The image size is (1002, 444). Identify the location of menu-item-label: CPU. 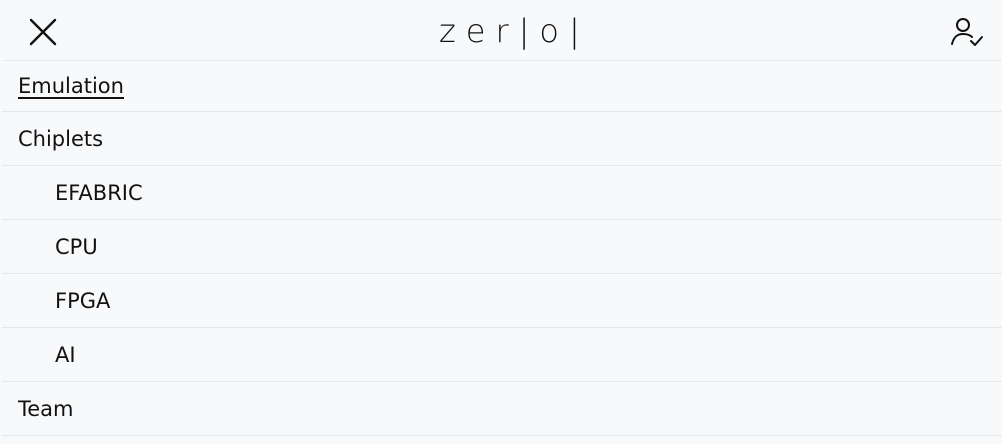
(76, 246).